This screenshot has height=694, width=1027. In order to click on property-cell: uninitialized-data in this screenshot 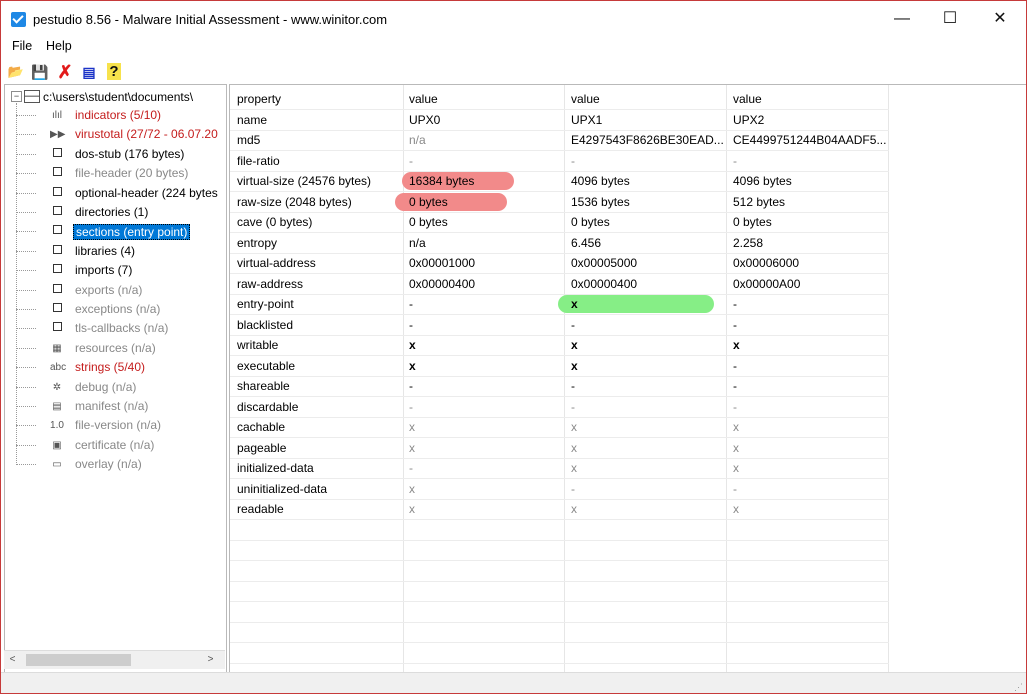, I will do `click(282, 488)`.